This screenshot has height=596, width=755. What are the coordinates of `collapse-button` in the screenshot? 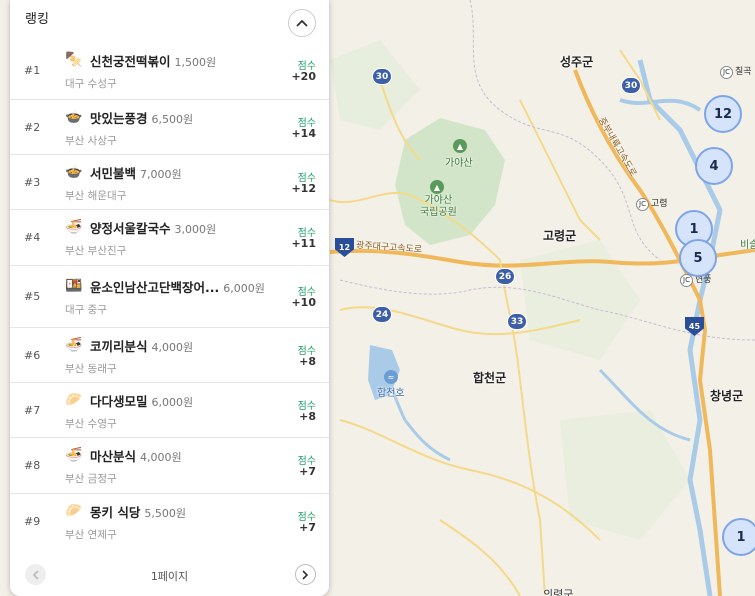 It's located at (302, 23).